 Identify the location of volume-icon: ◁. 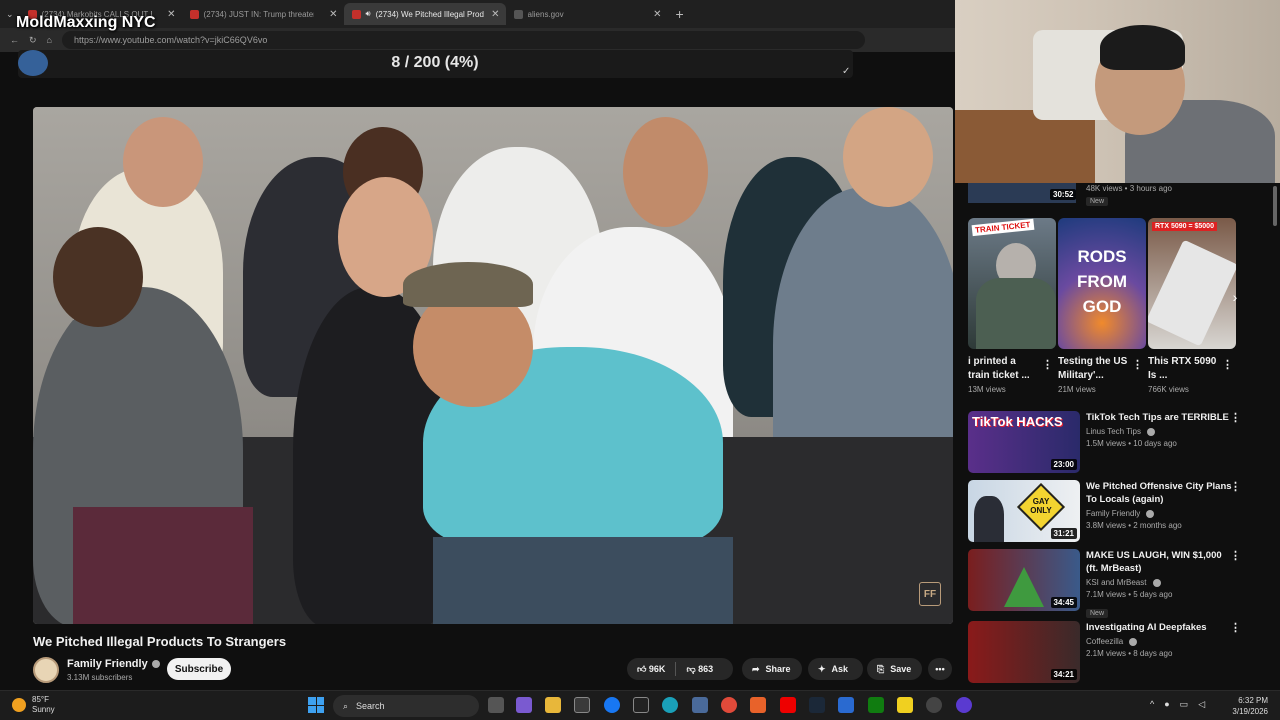
(1201, 704).